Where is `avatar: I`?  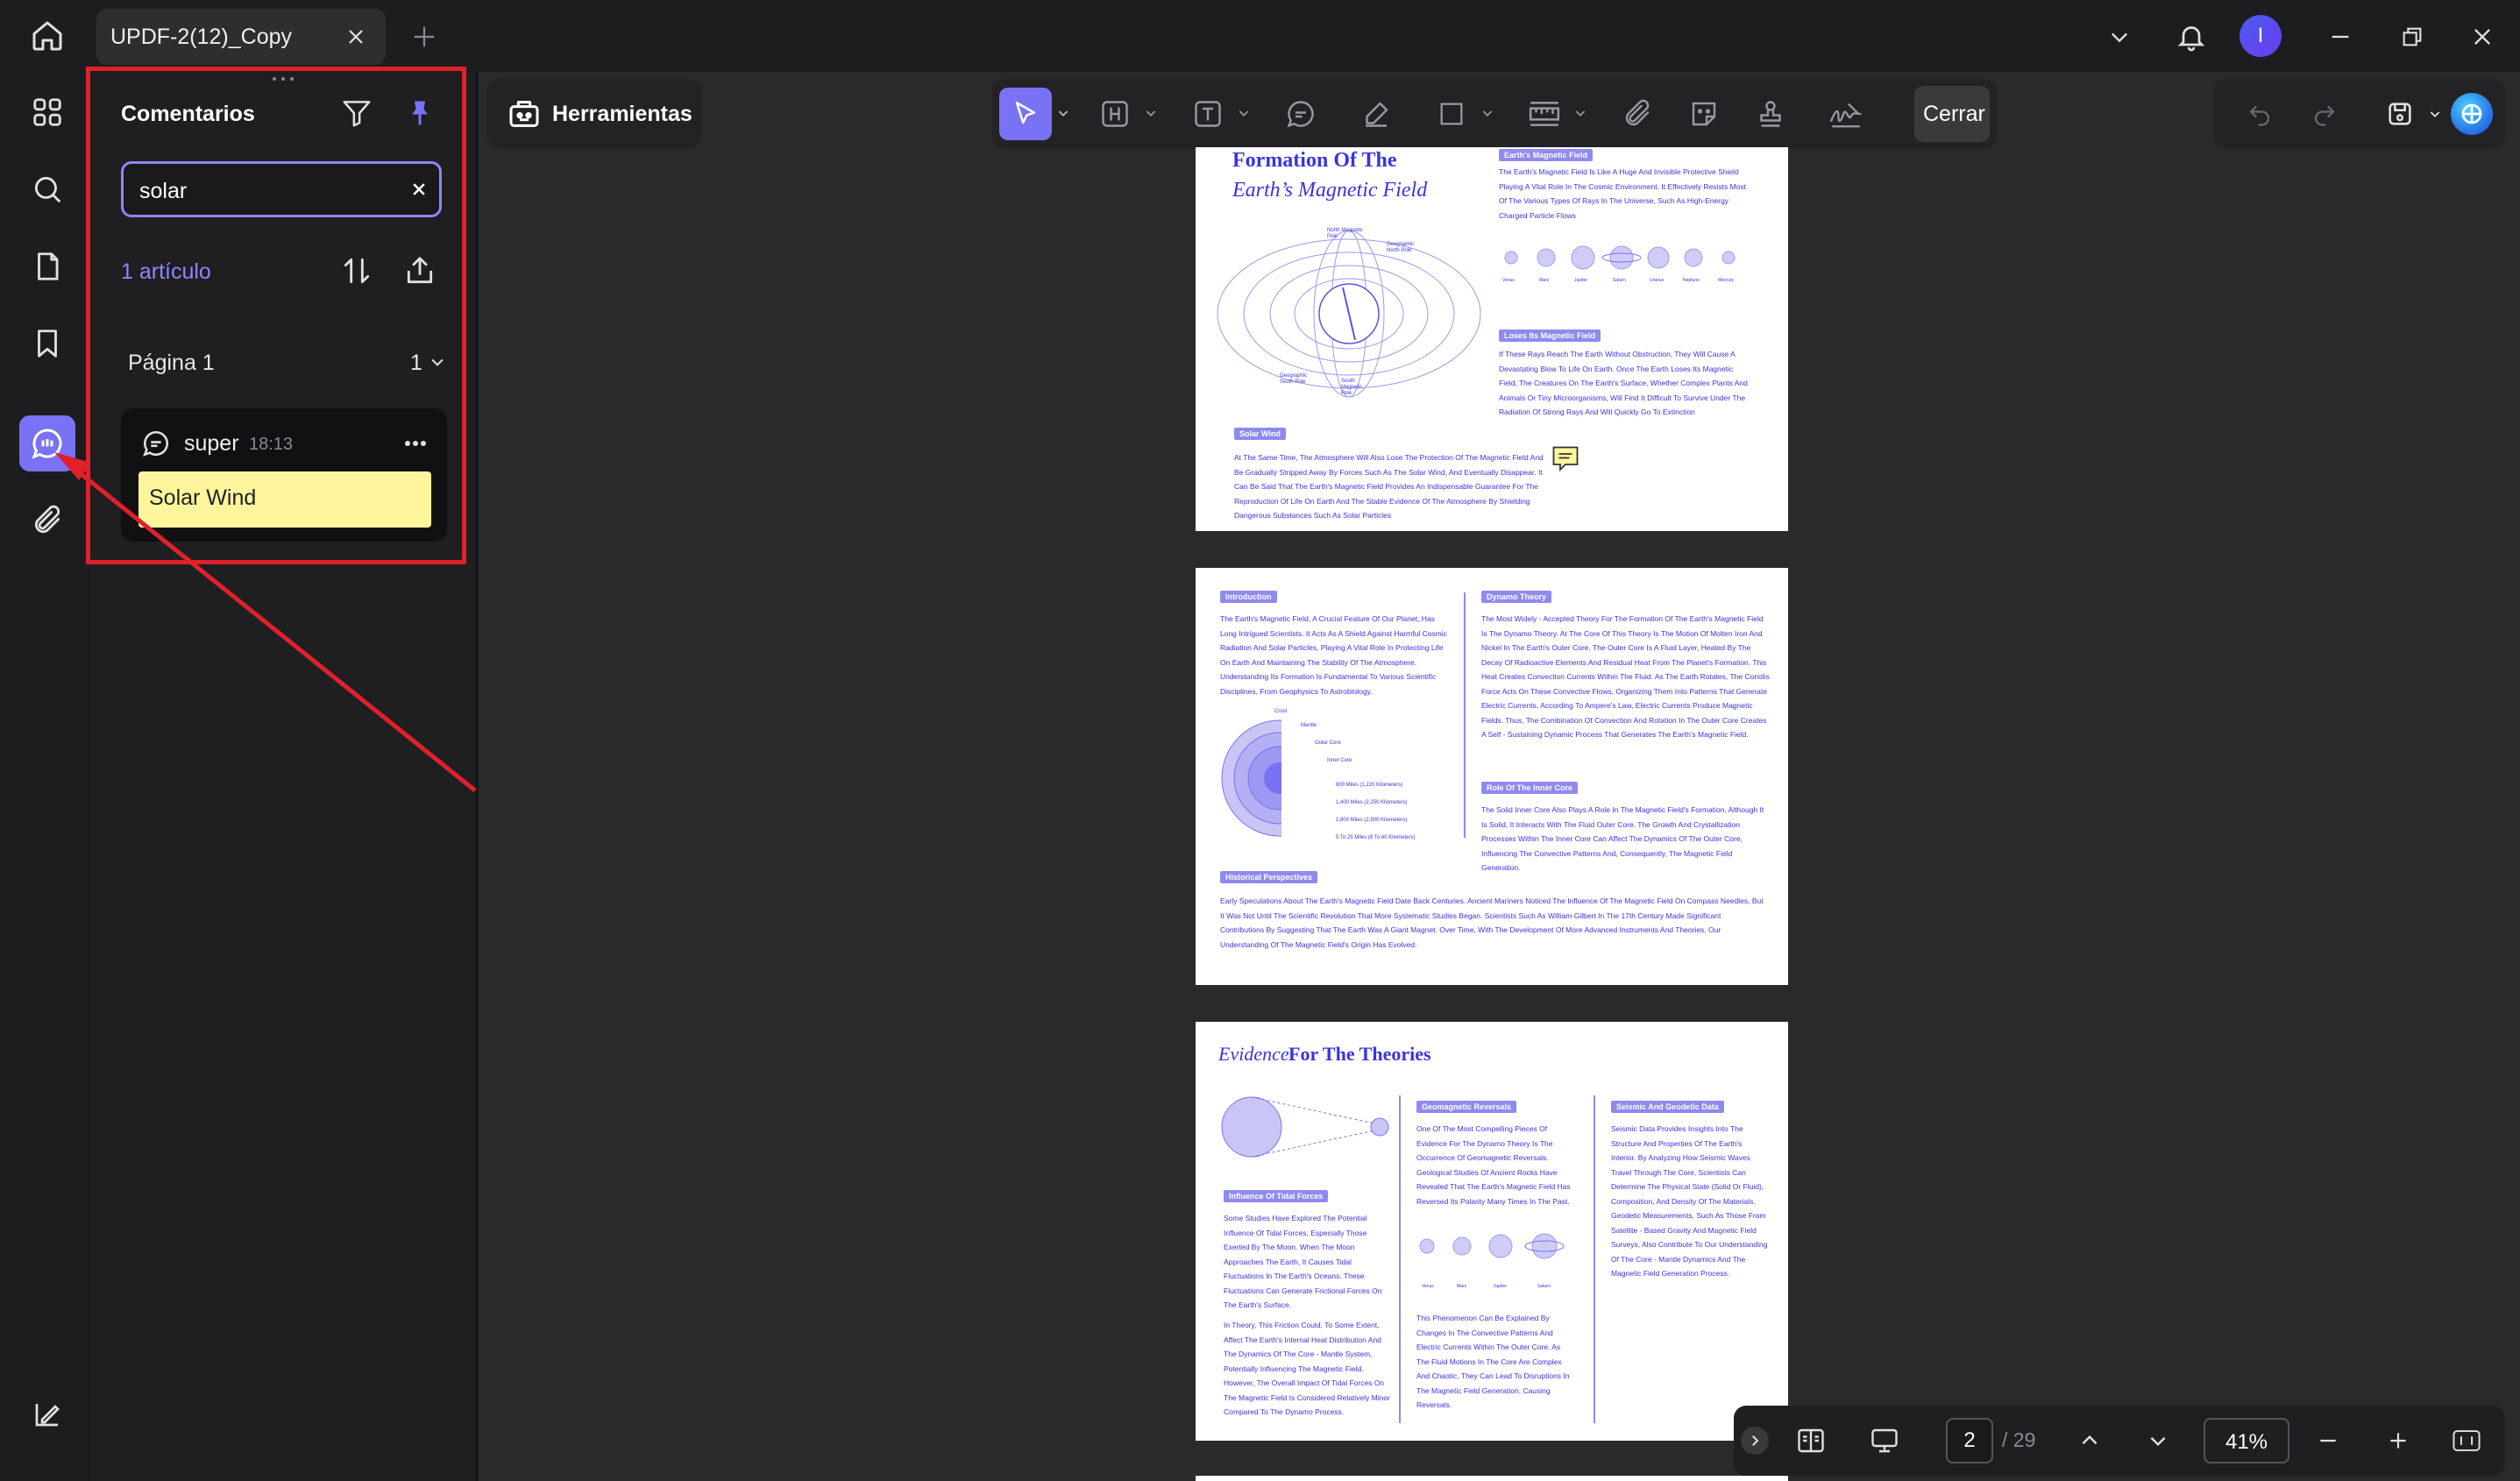 avatar: I is located at coordinates (2261, 36).